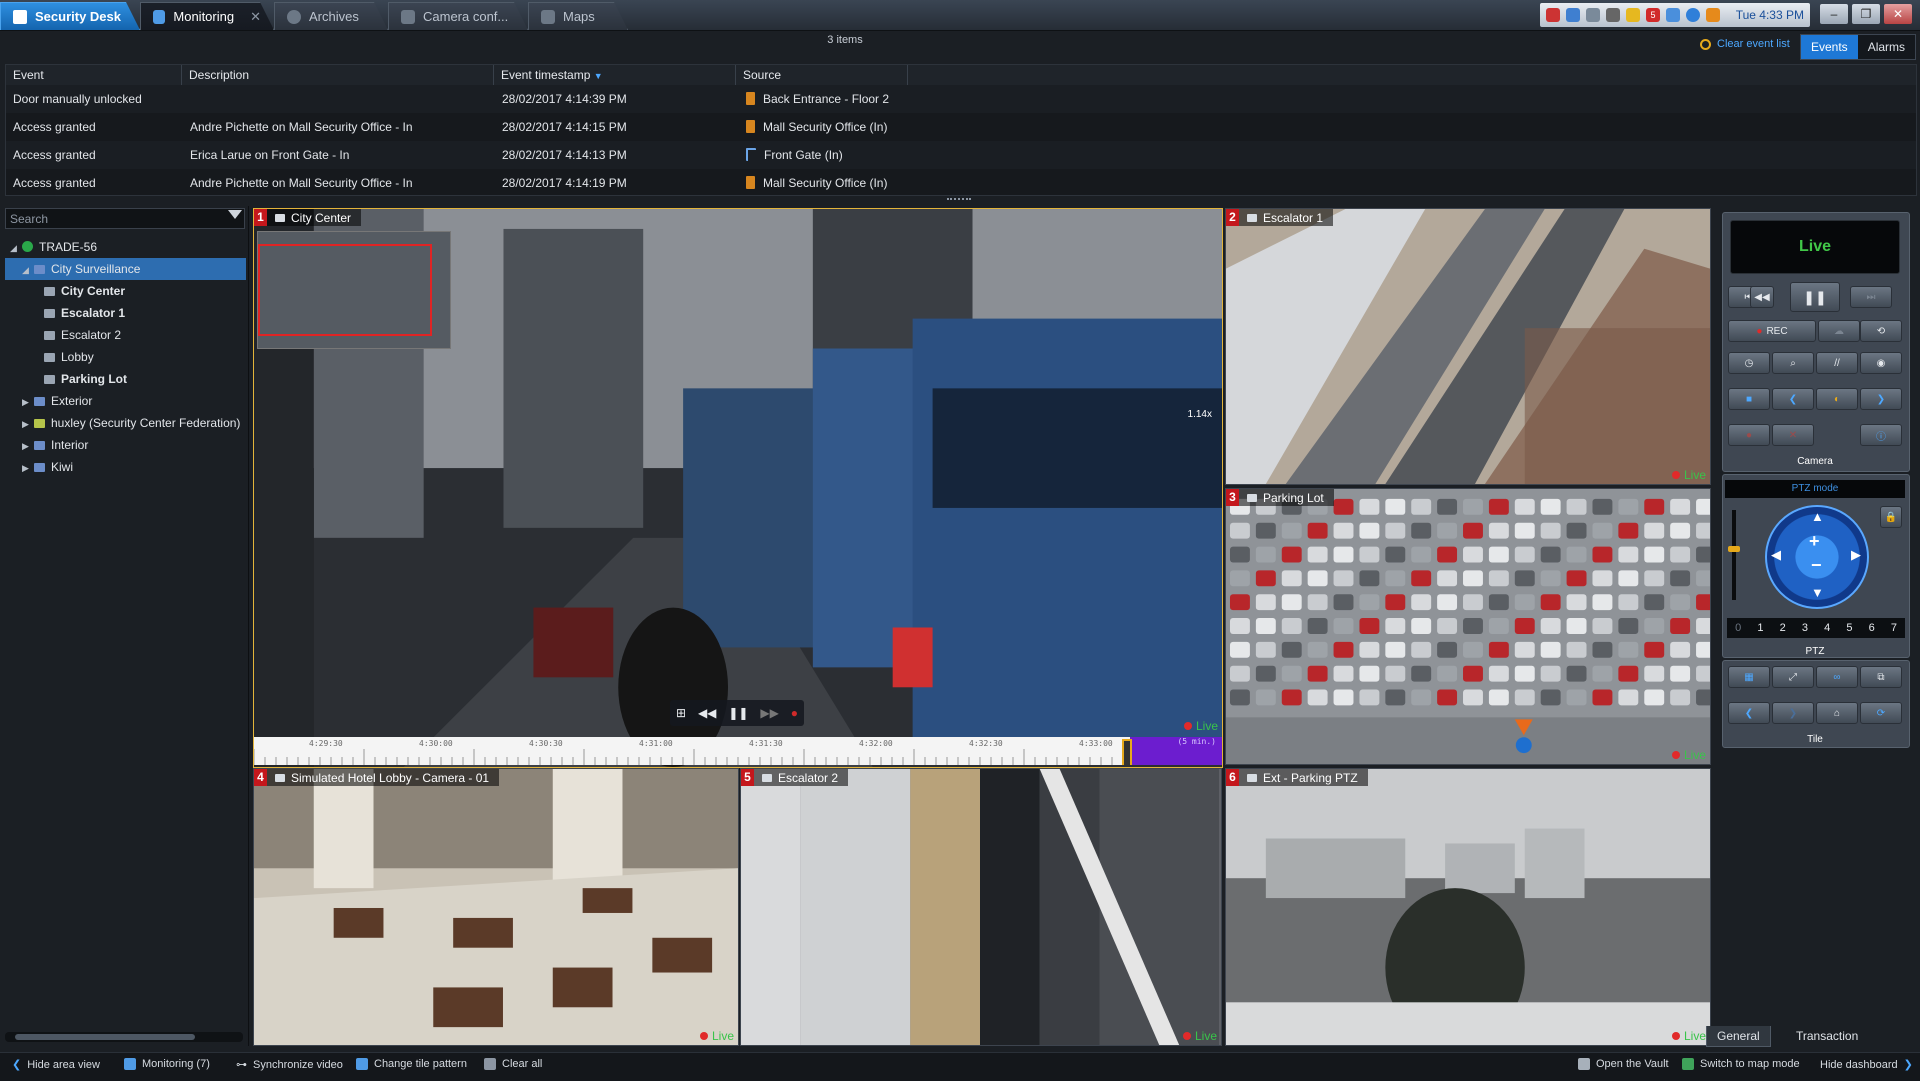 The height and width of the screenshot is (1081, 1920). Describe the element at coordinates (1866, 1065) in the screenshot. I see `hide-dashboard-button: Hide dashboard ❯` at that location.